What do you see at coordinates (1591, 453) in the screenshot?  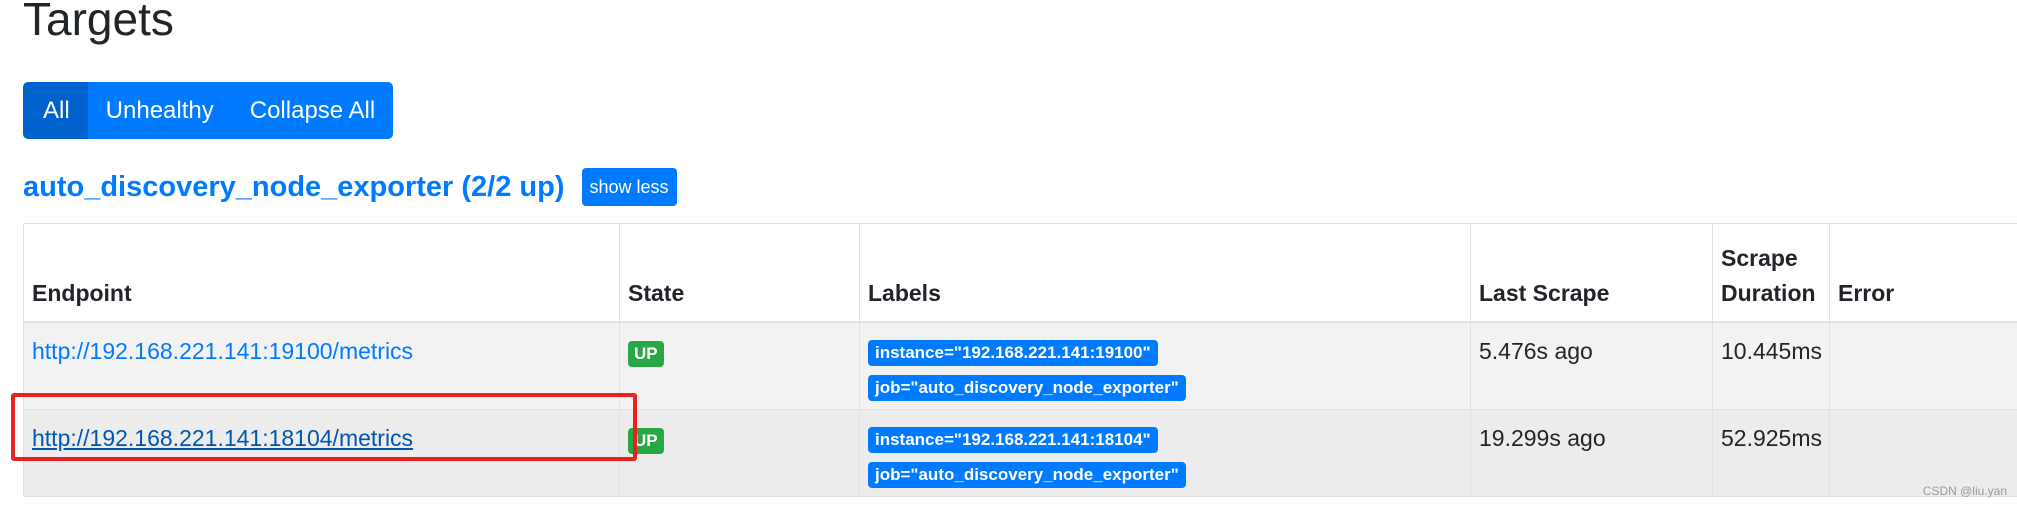 I see `last-scrape-cell: 19.299s ago` at bounding box center [1591, 453].